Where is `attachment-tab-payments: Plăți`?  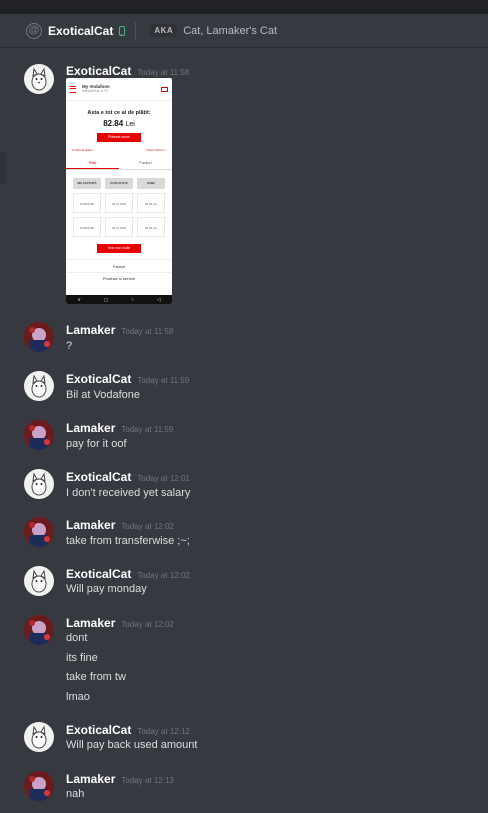
attachment-tab-payments: Plăți is located at coordinates (92, 164).